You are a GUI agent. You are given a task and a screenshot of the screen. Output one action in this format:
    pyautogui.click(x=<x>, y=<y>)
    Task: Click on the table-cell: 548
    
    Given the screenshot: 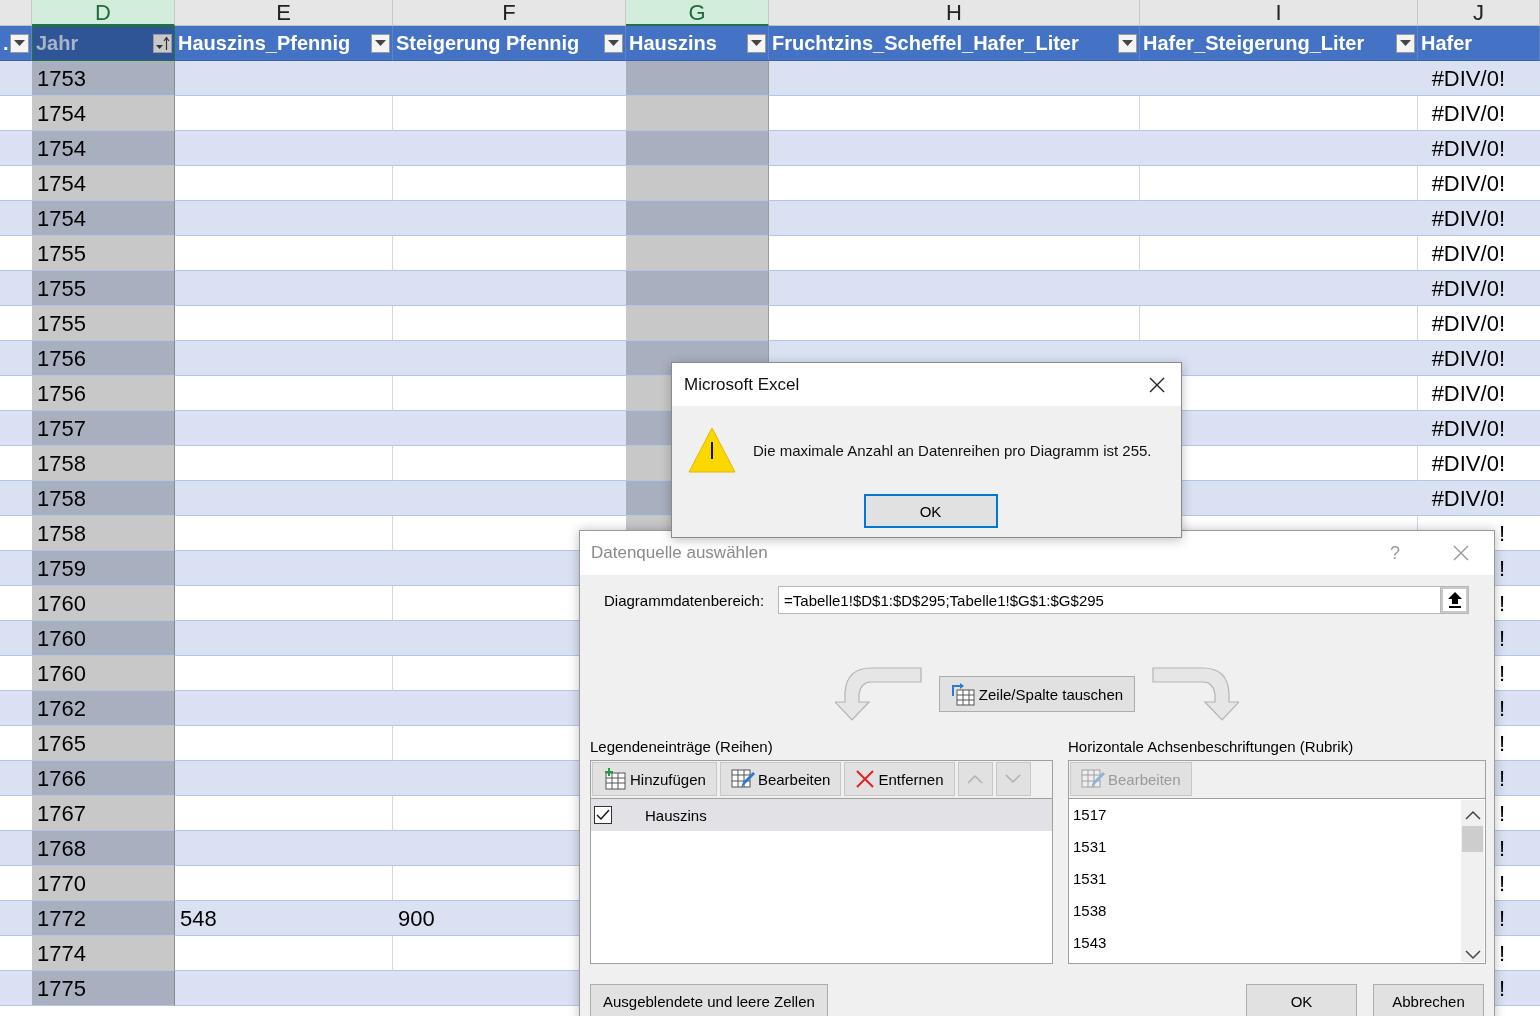 What is the action you would take?
    pyautogui.click(x=284, y=918)
    